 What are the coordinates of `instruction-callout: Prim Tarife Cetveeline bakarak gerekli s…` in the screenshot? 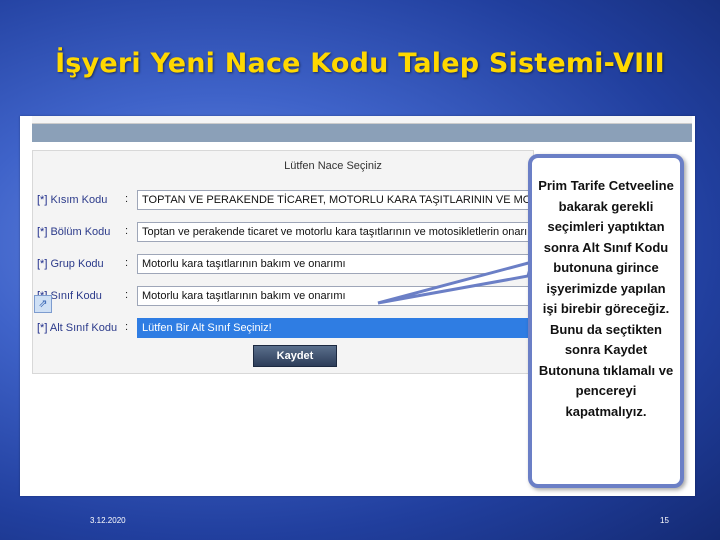 It's located at (606, 321).